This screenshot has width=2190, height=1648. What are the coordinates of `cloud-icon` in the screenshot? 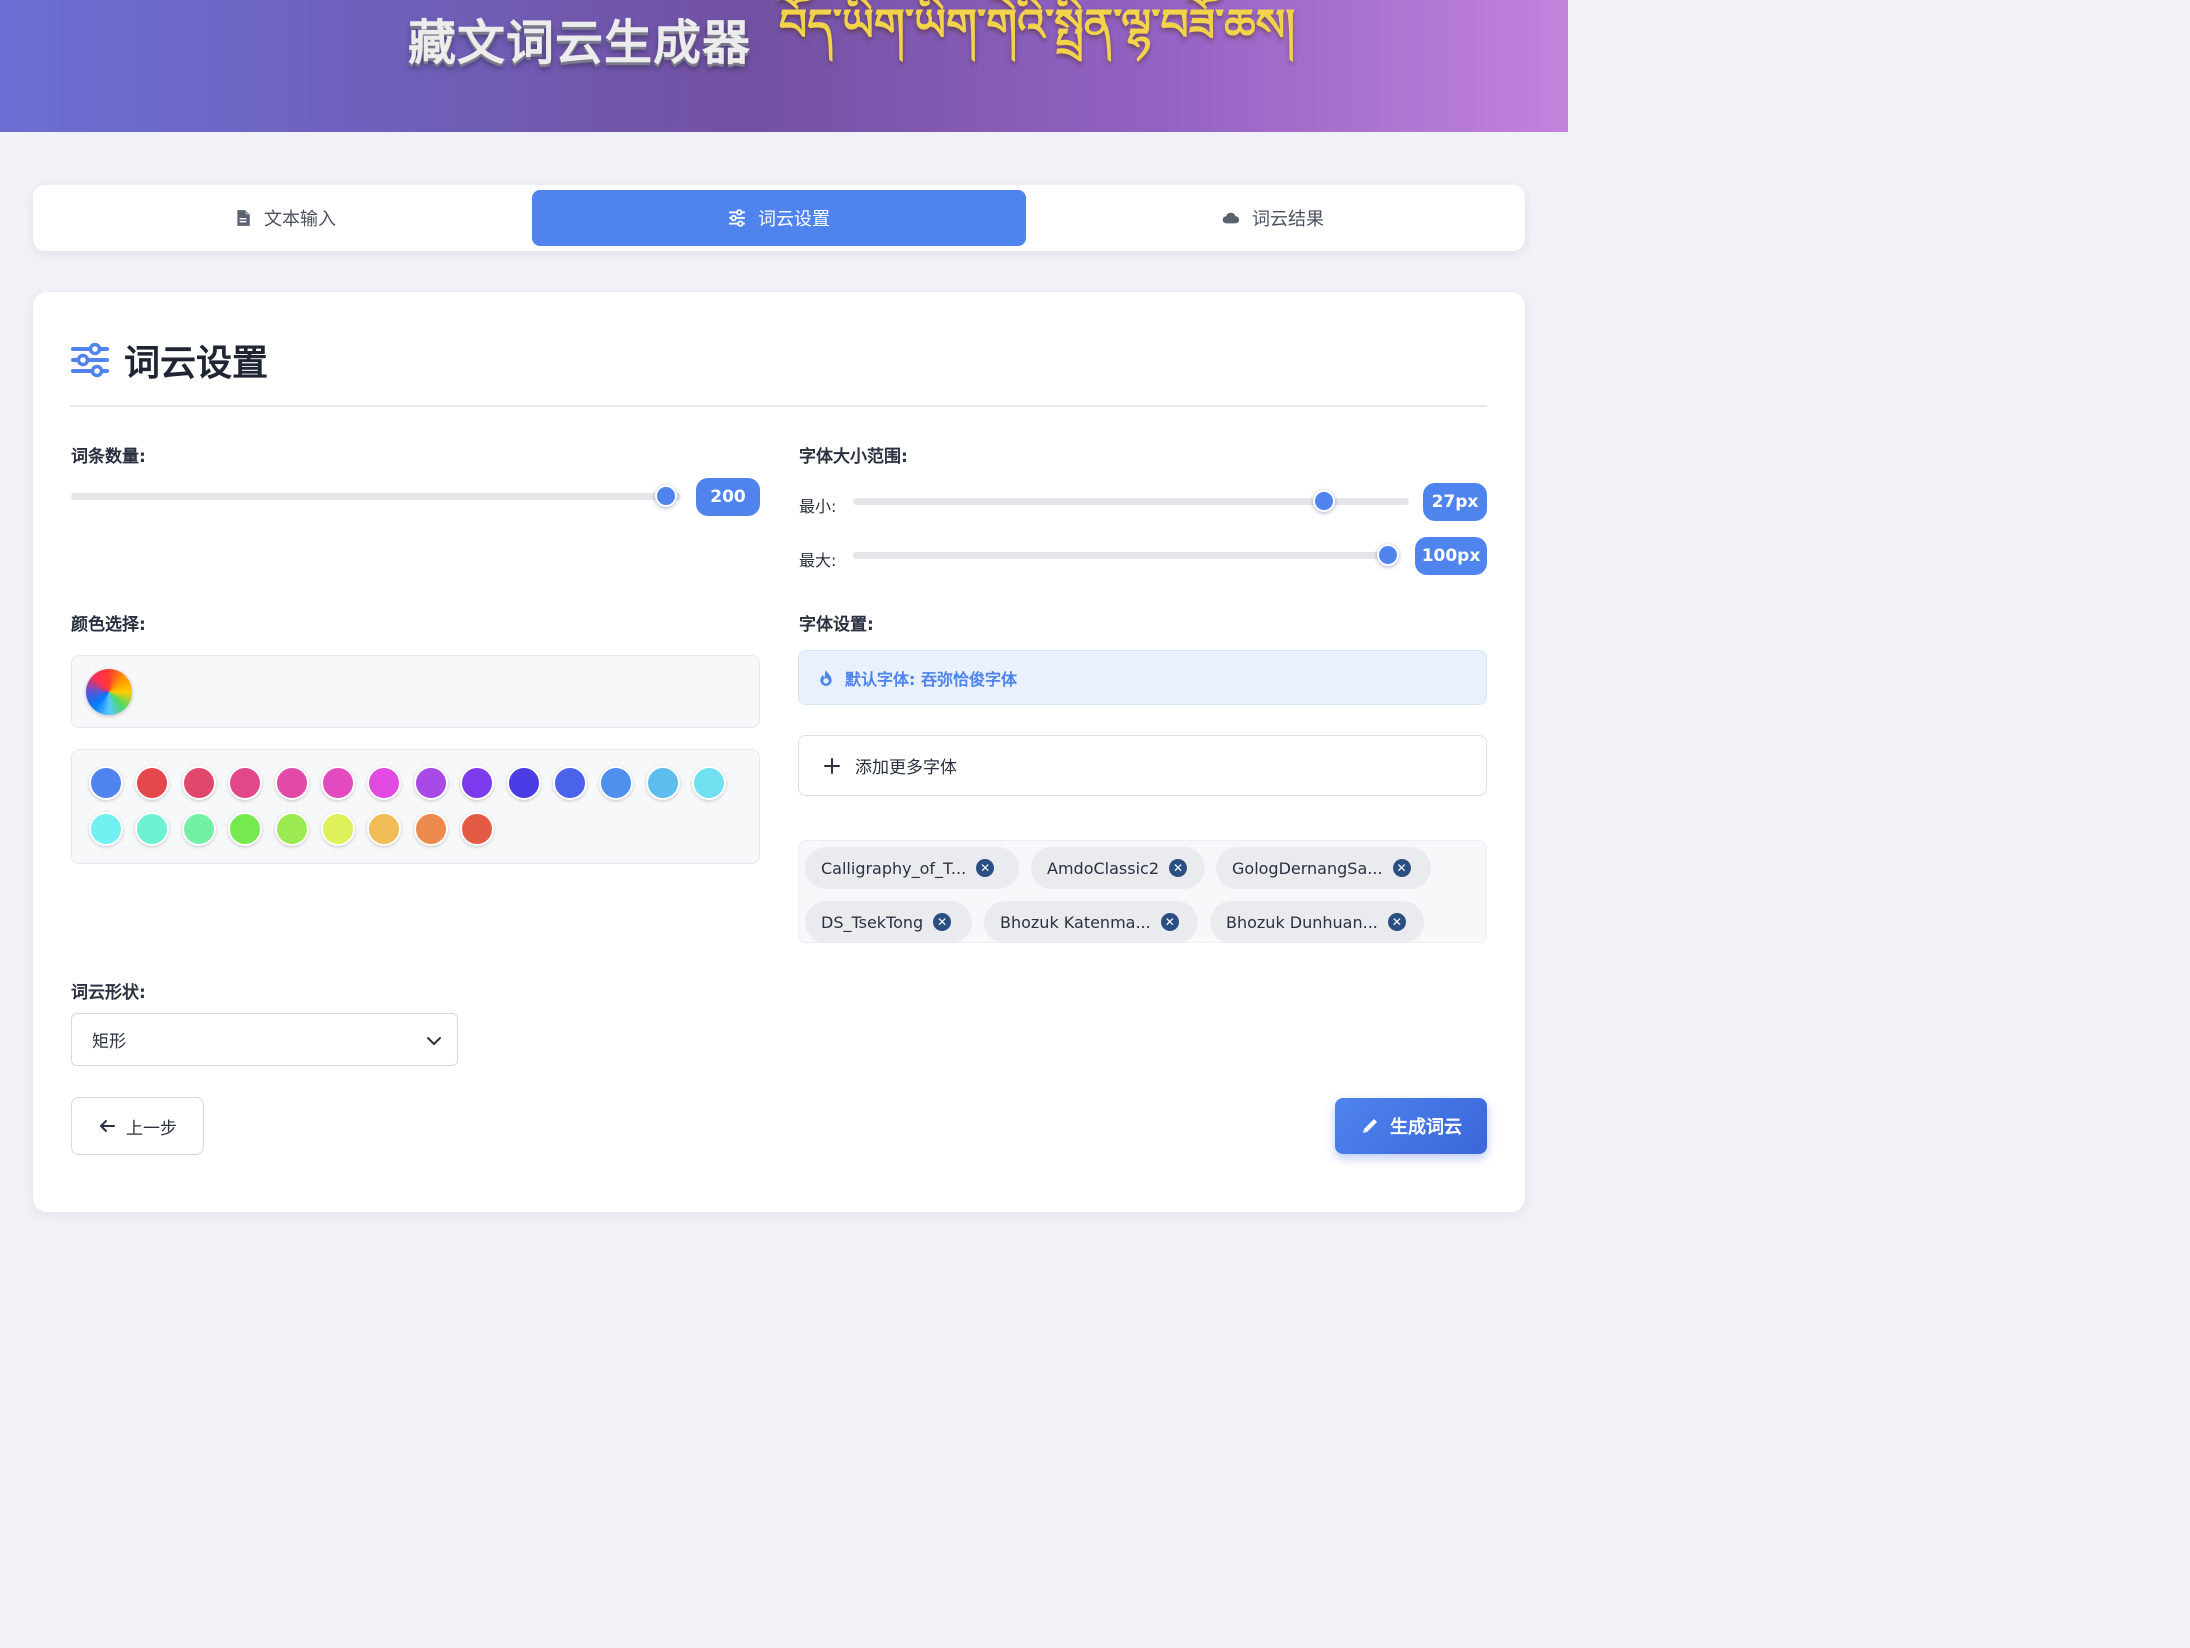 It's located at (1231, 218).